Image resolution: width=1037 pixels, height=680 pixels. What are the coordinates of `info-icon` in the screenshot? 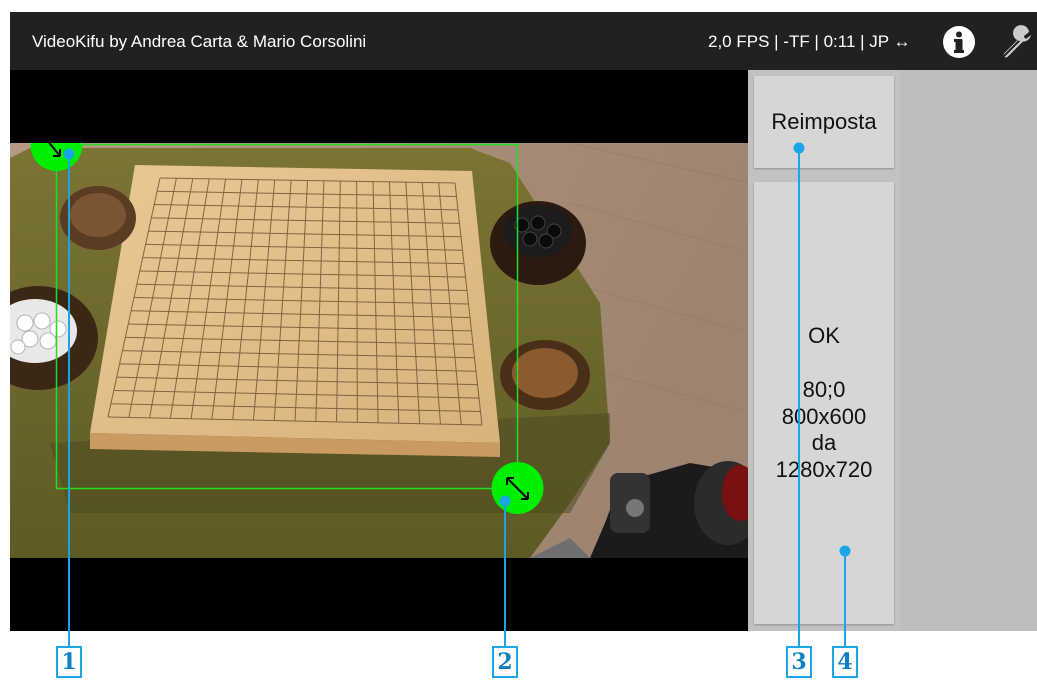 It's located at (959, 42).